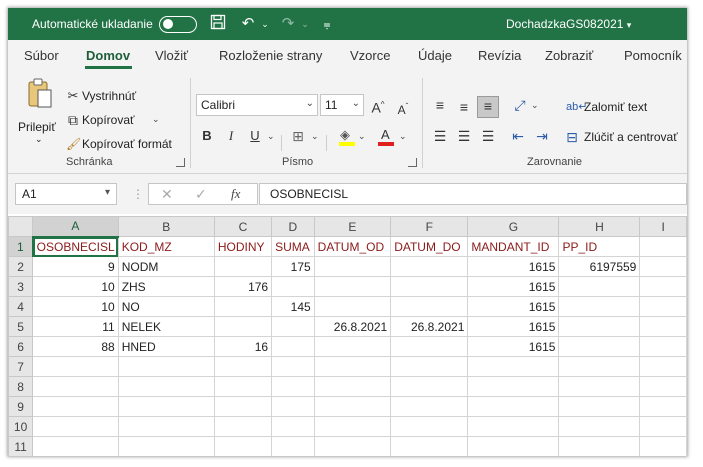  I want to click on column-header: I, so click(663, 226).